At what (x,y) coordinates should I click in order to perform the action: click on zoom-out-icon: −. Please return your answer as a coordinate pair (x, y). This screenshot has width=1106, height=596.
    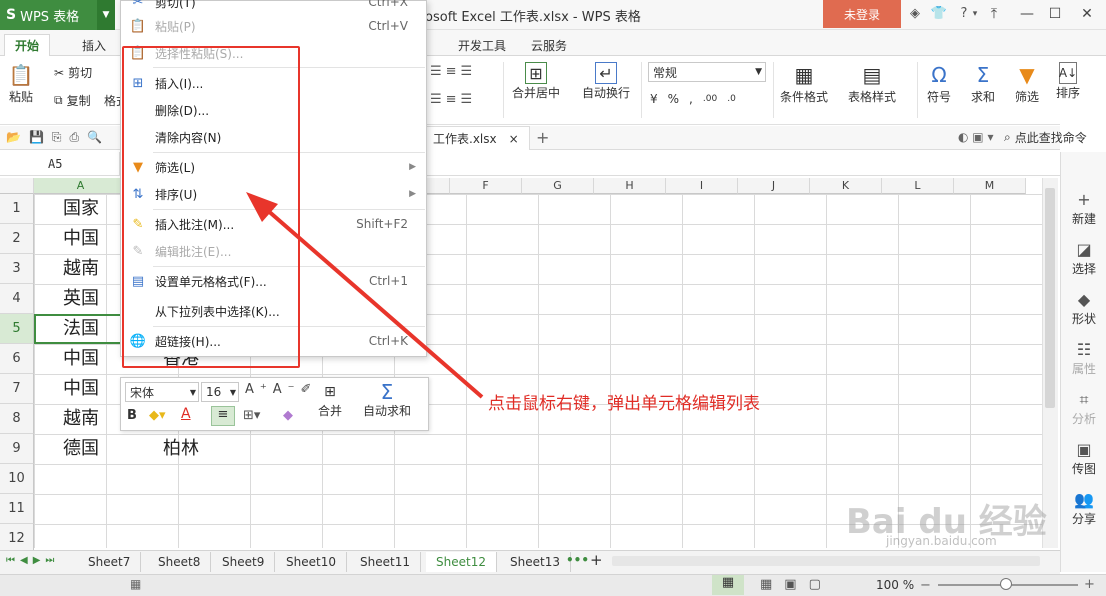
    Looking at the image, I should click on (925, 585).